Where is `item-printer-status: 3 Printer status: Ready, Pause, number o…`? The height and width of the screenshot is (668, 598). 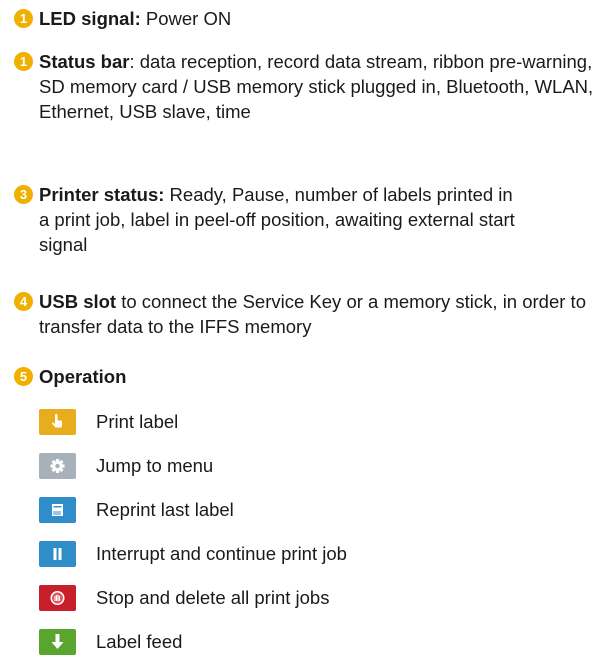
item-printer-status: 3 Printer status: Ready, Pause, number o… is located at coordinates (304, 219).